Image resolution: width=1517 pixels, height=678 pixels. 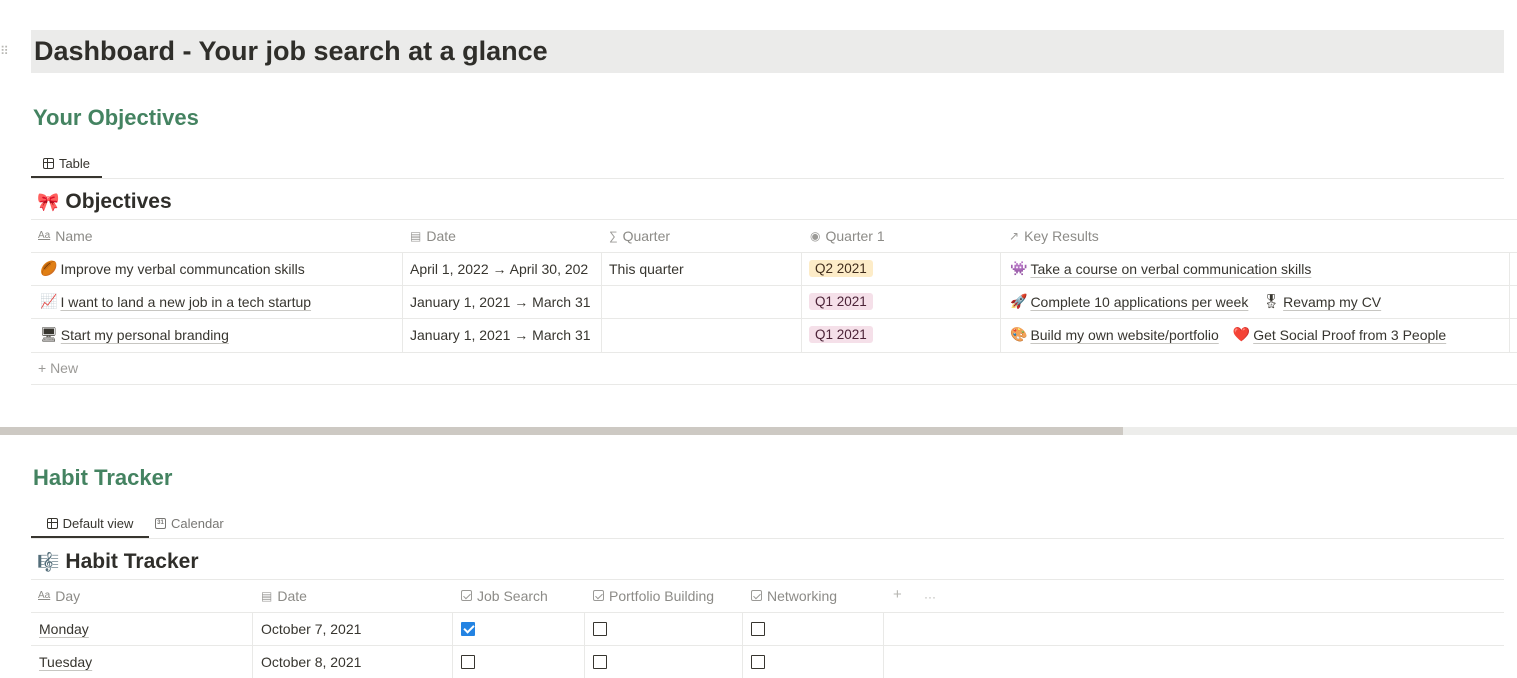 What do you see at coordinates (794, 595) in the screenshot?
I see `column-header-networking: Networking` at bounding box center [794, 595].